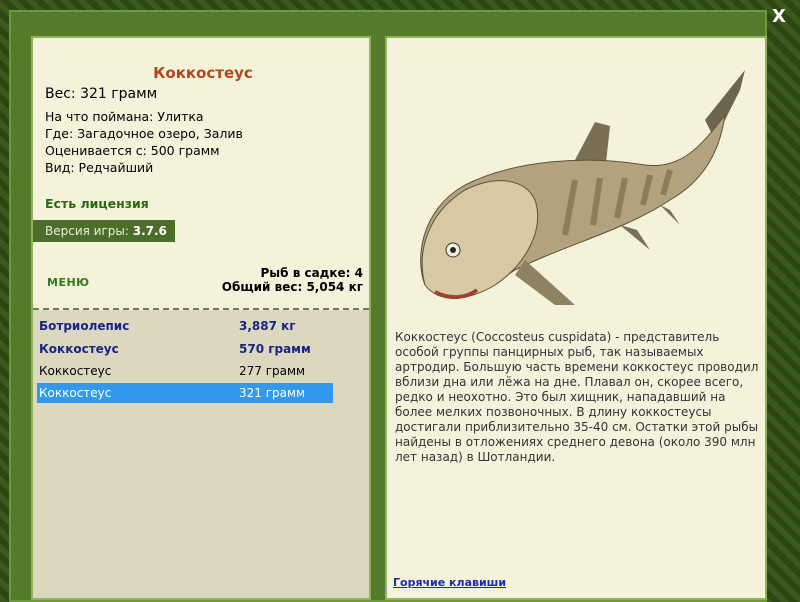  Describe the element at coordinates (68, 282) in the screenshot. I see `menu-button: МЕНЮ` at that location.